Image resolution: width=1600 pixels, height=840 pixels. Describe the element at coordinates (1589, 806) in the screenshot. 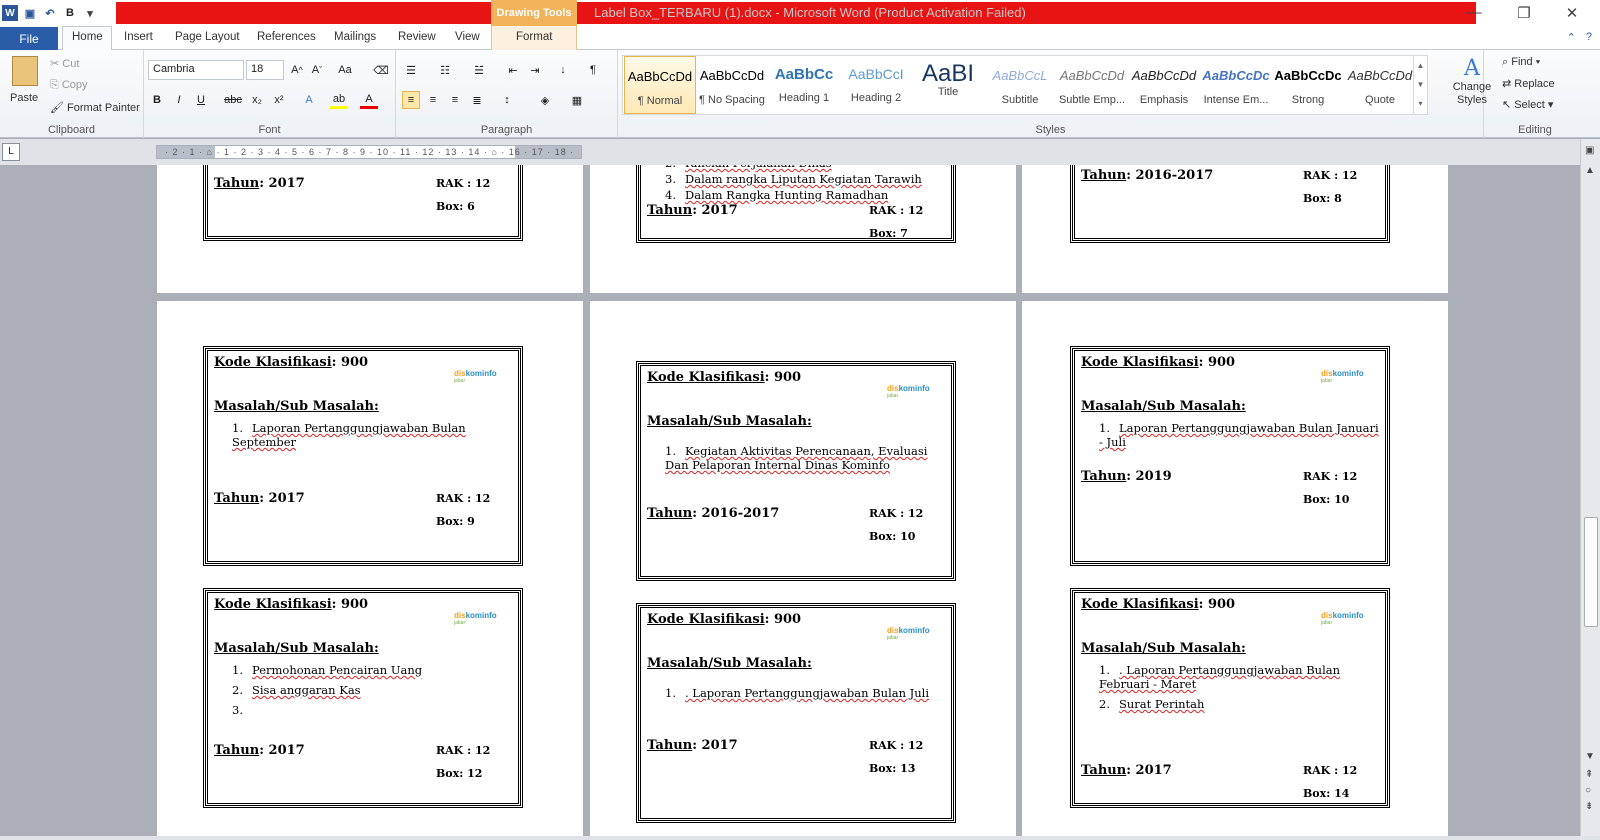

I see `next-page-icon: ⇟` at that location.